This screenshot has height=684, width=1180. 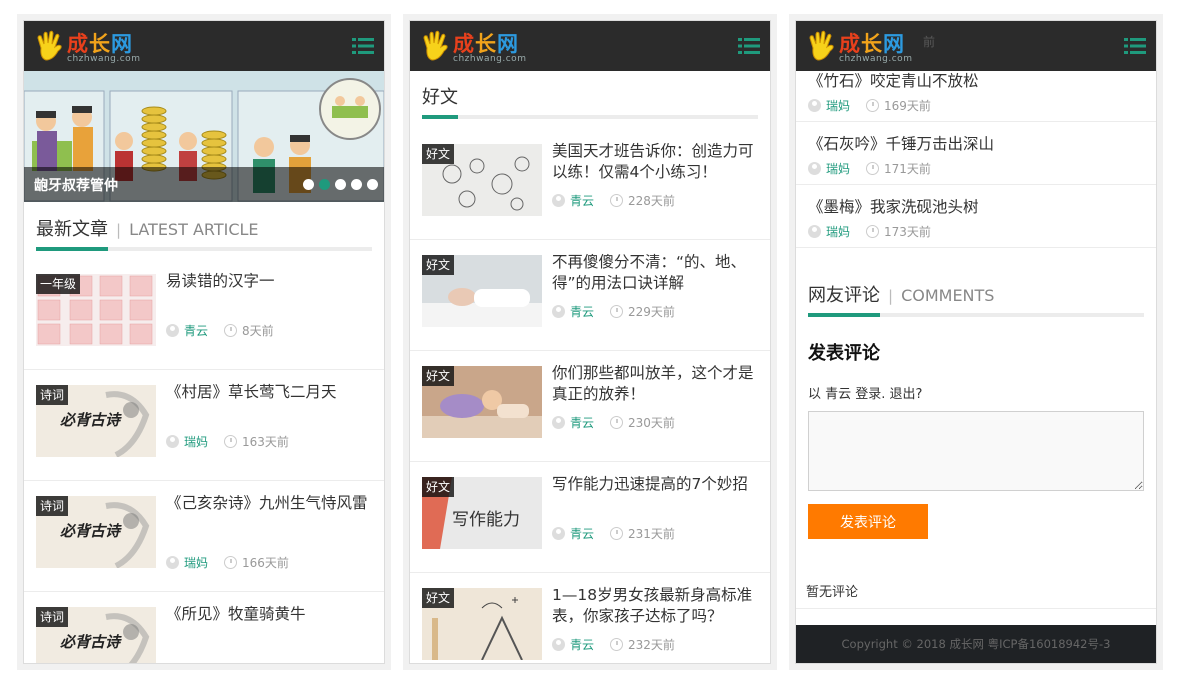 I want to click on related-title: 《竹石》咬定青山不放松, so click(x=893, y=80).